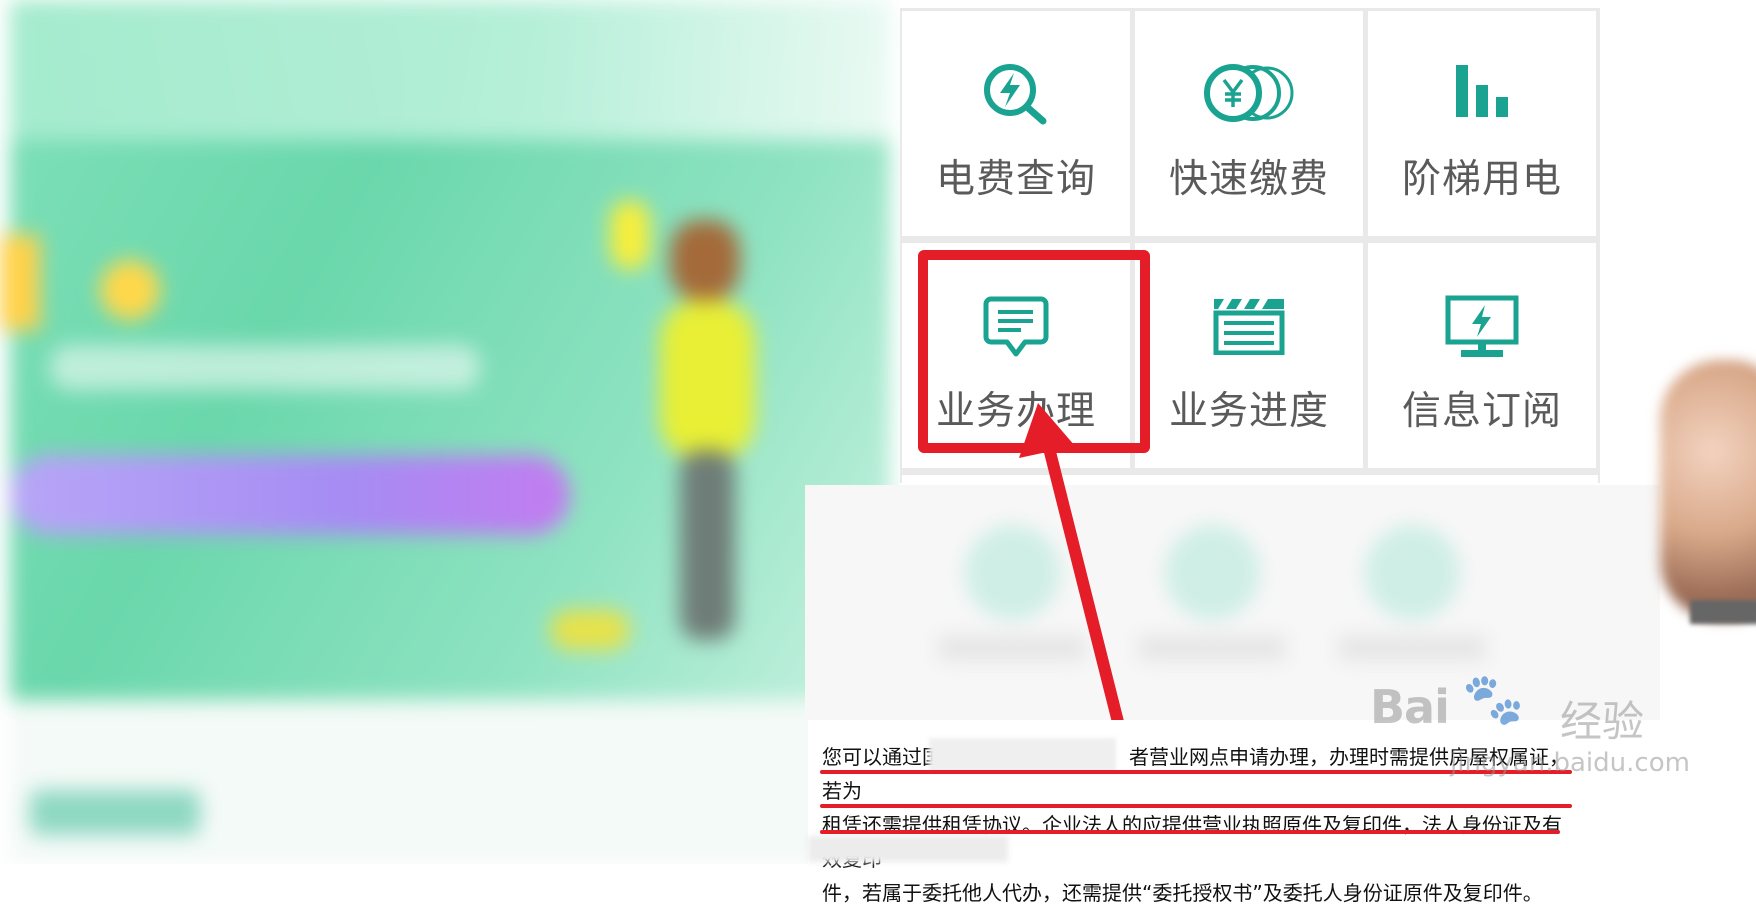 The image size is (1756, 910). Describe the element at coordinates (1190, 832) in the screenshot. I see `red-underline` at that location.